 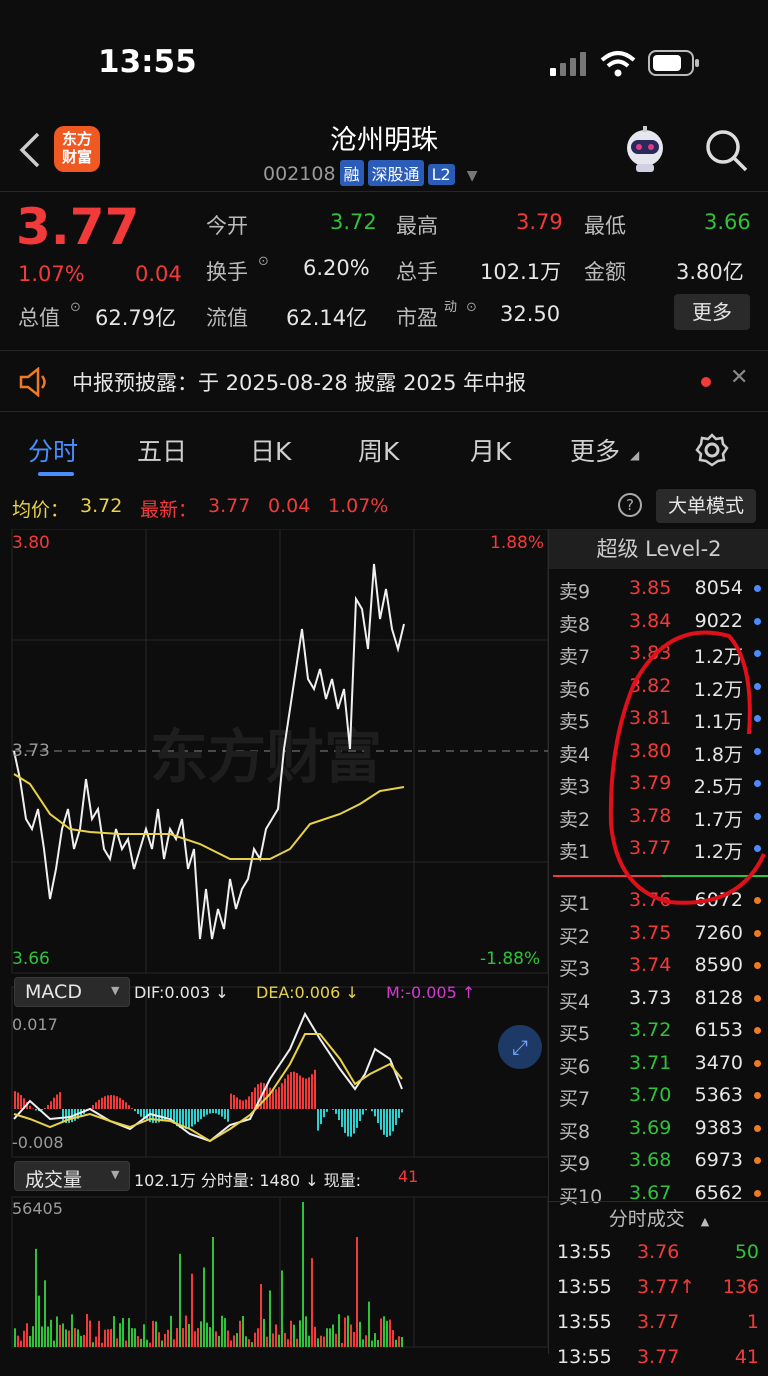 What do you see at coordinates (208, 1274) in the screenshot?
I see `volume-histogram` at bounding box center [208, 1274].